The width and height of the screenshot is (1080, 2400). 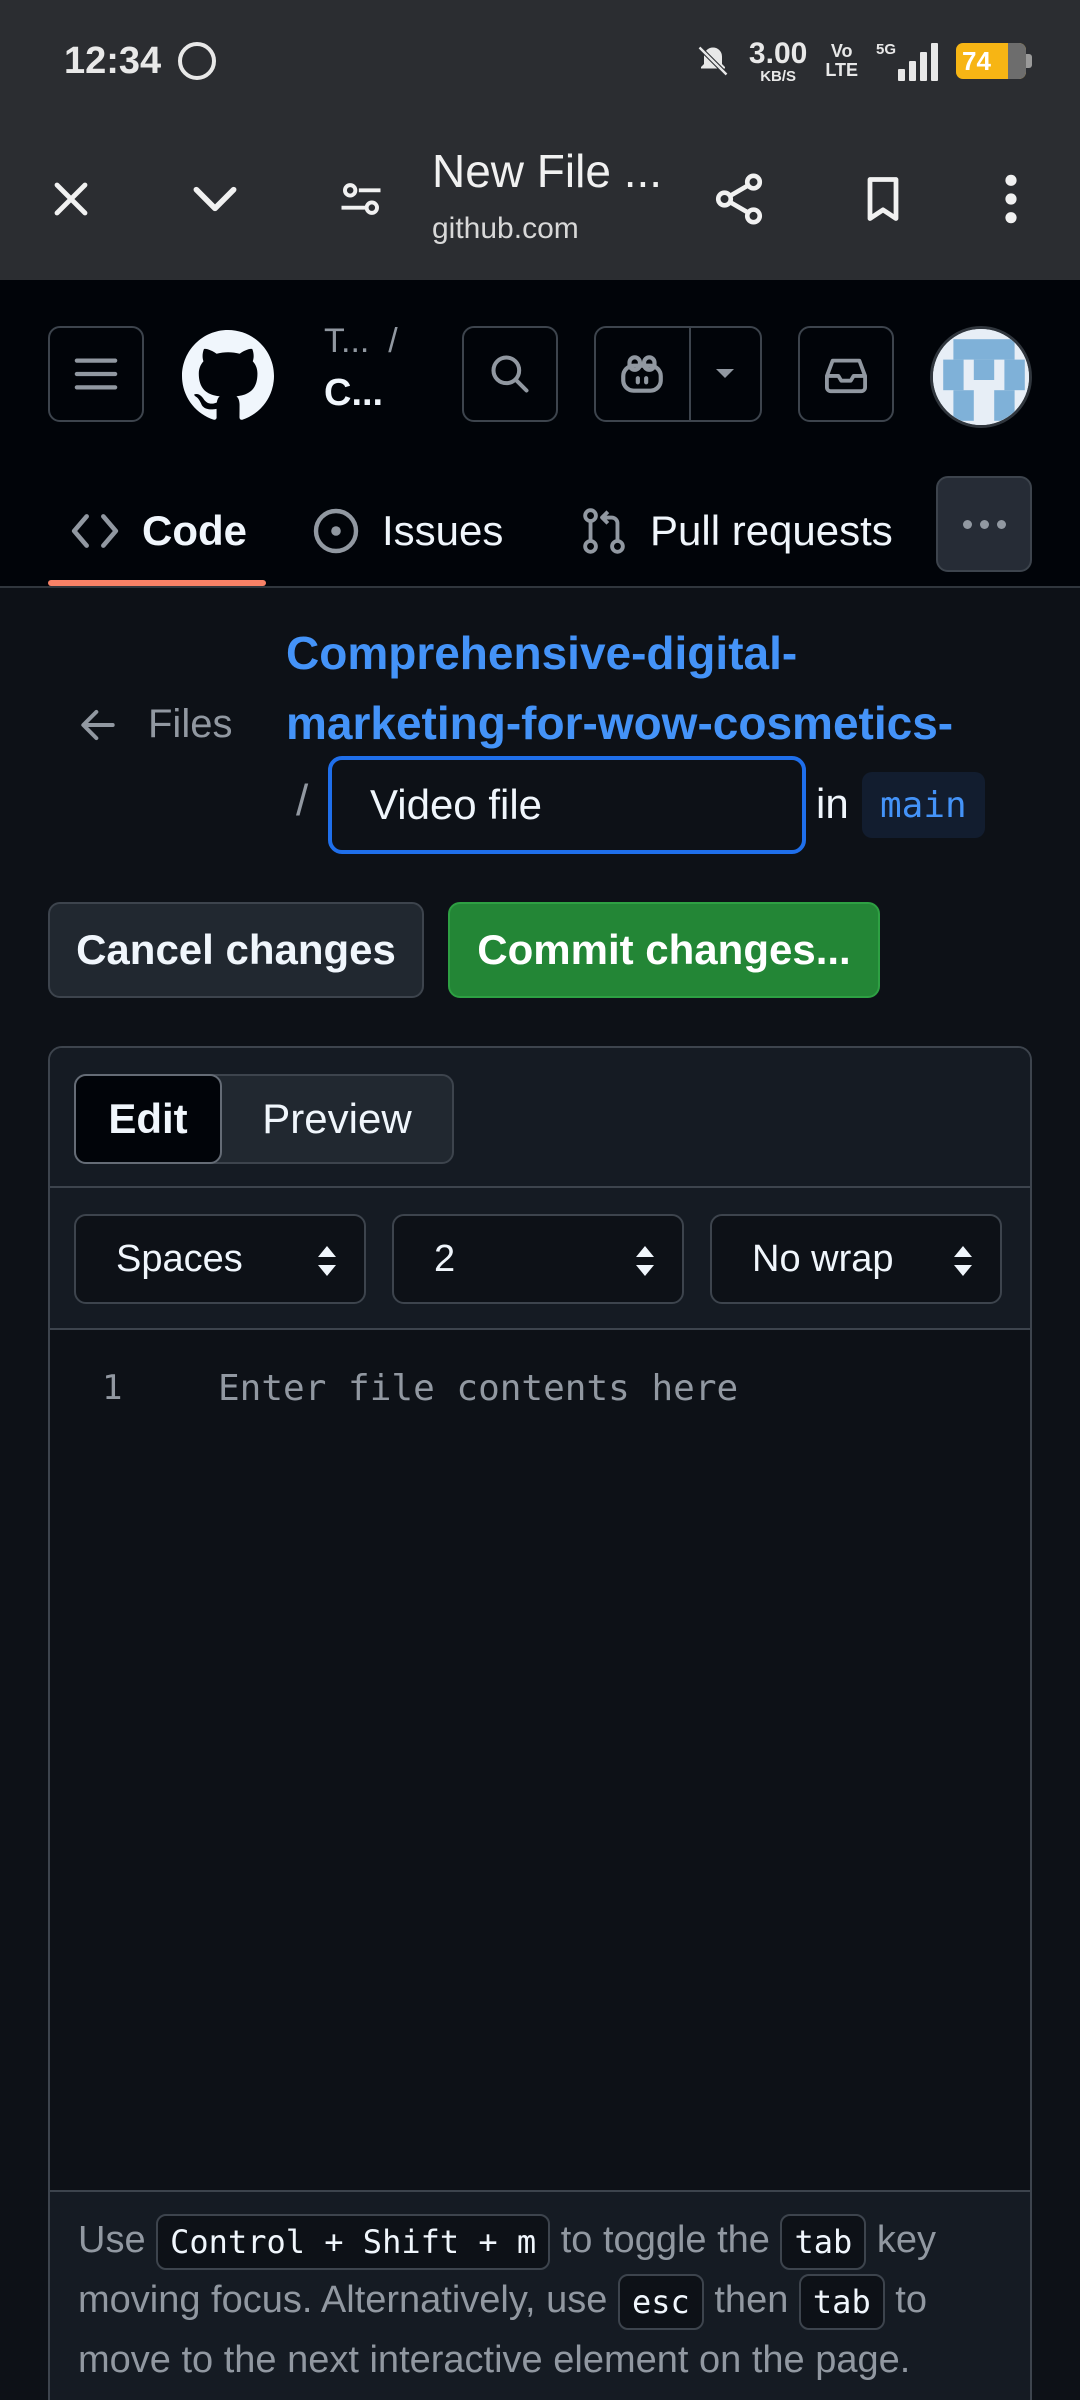 What do you see at coordinates (155, 724) in the screenshot?
I see `back-to-files-link: Files` at bounding box center [155, 724].